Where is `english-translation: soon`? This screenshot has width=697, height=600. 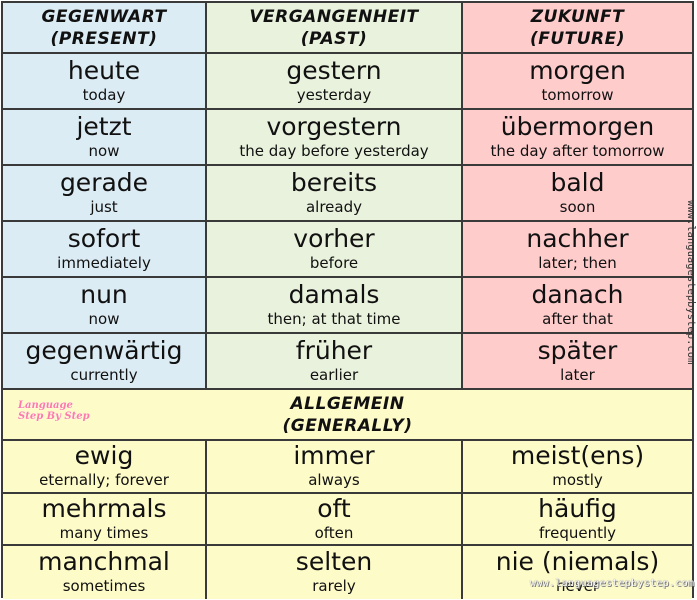
english-translation: soon is located at coordinates (577, 207).